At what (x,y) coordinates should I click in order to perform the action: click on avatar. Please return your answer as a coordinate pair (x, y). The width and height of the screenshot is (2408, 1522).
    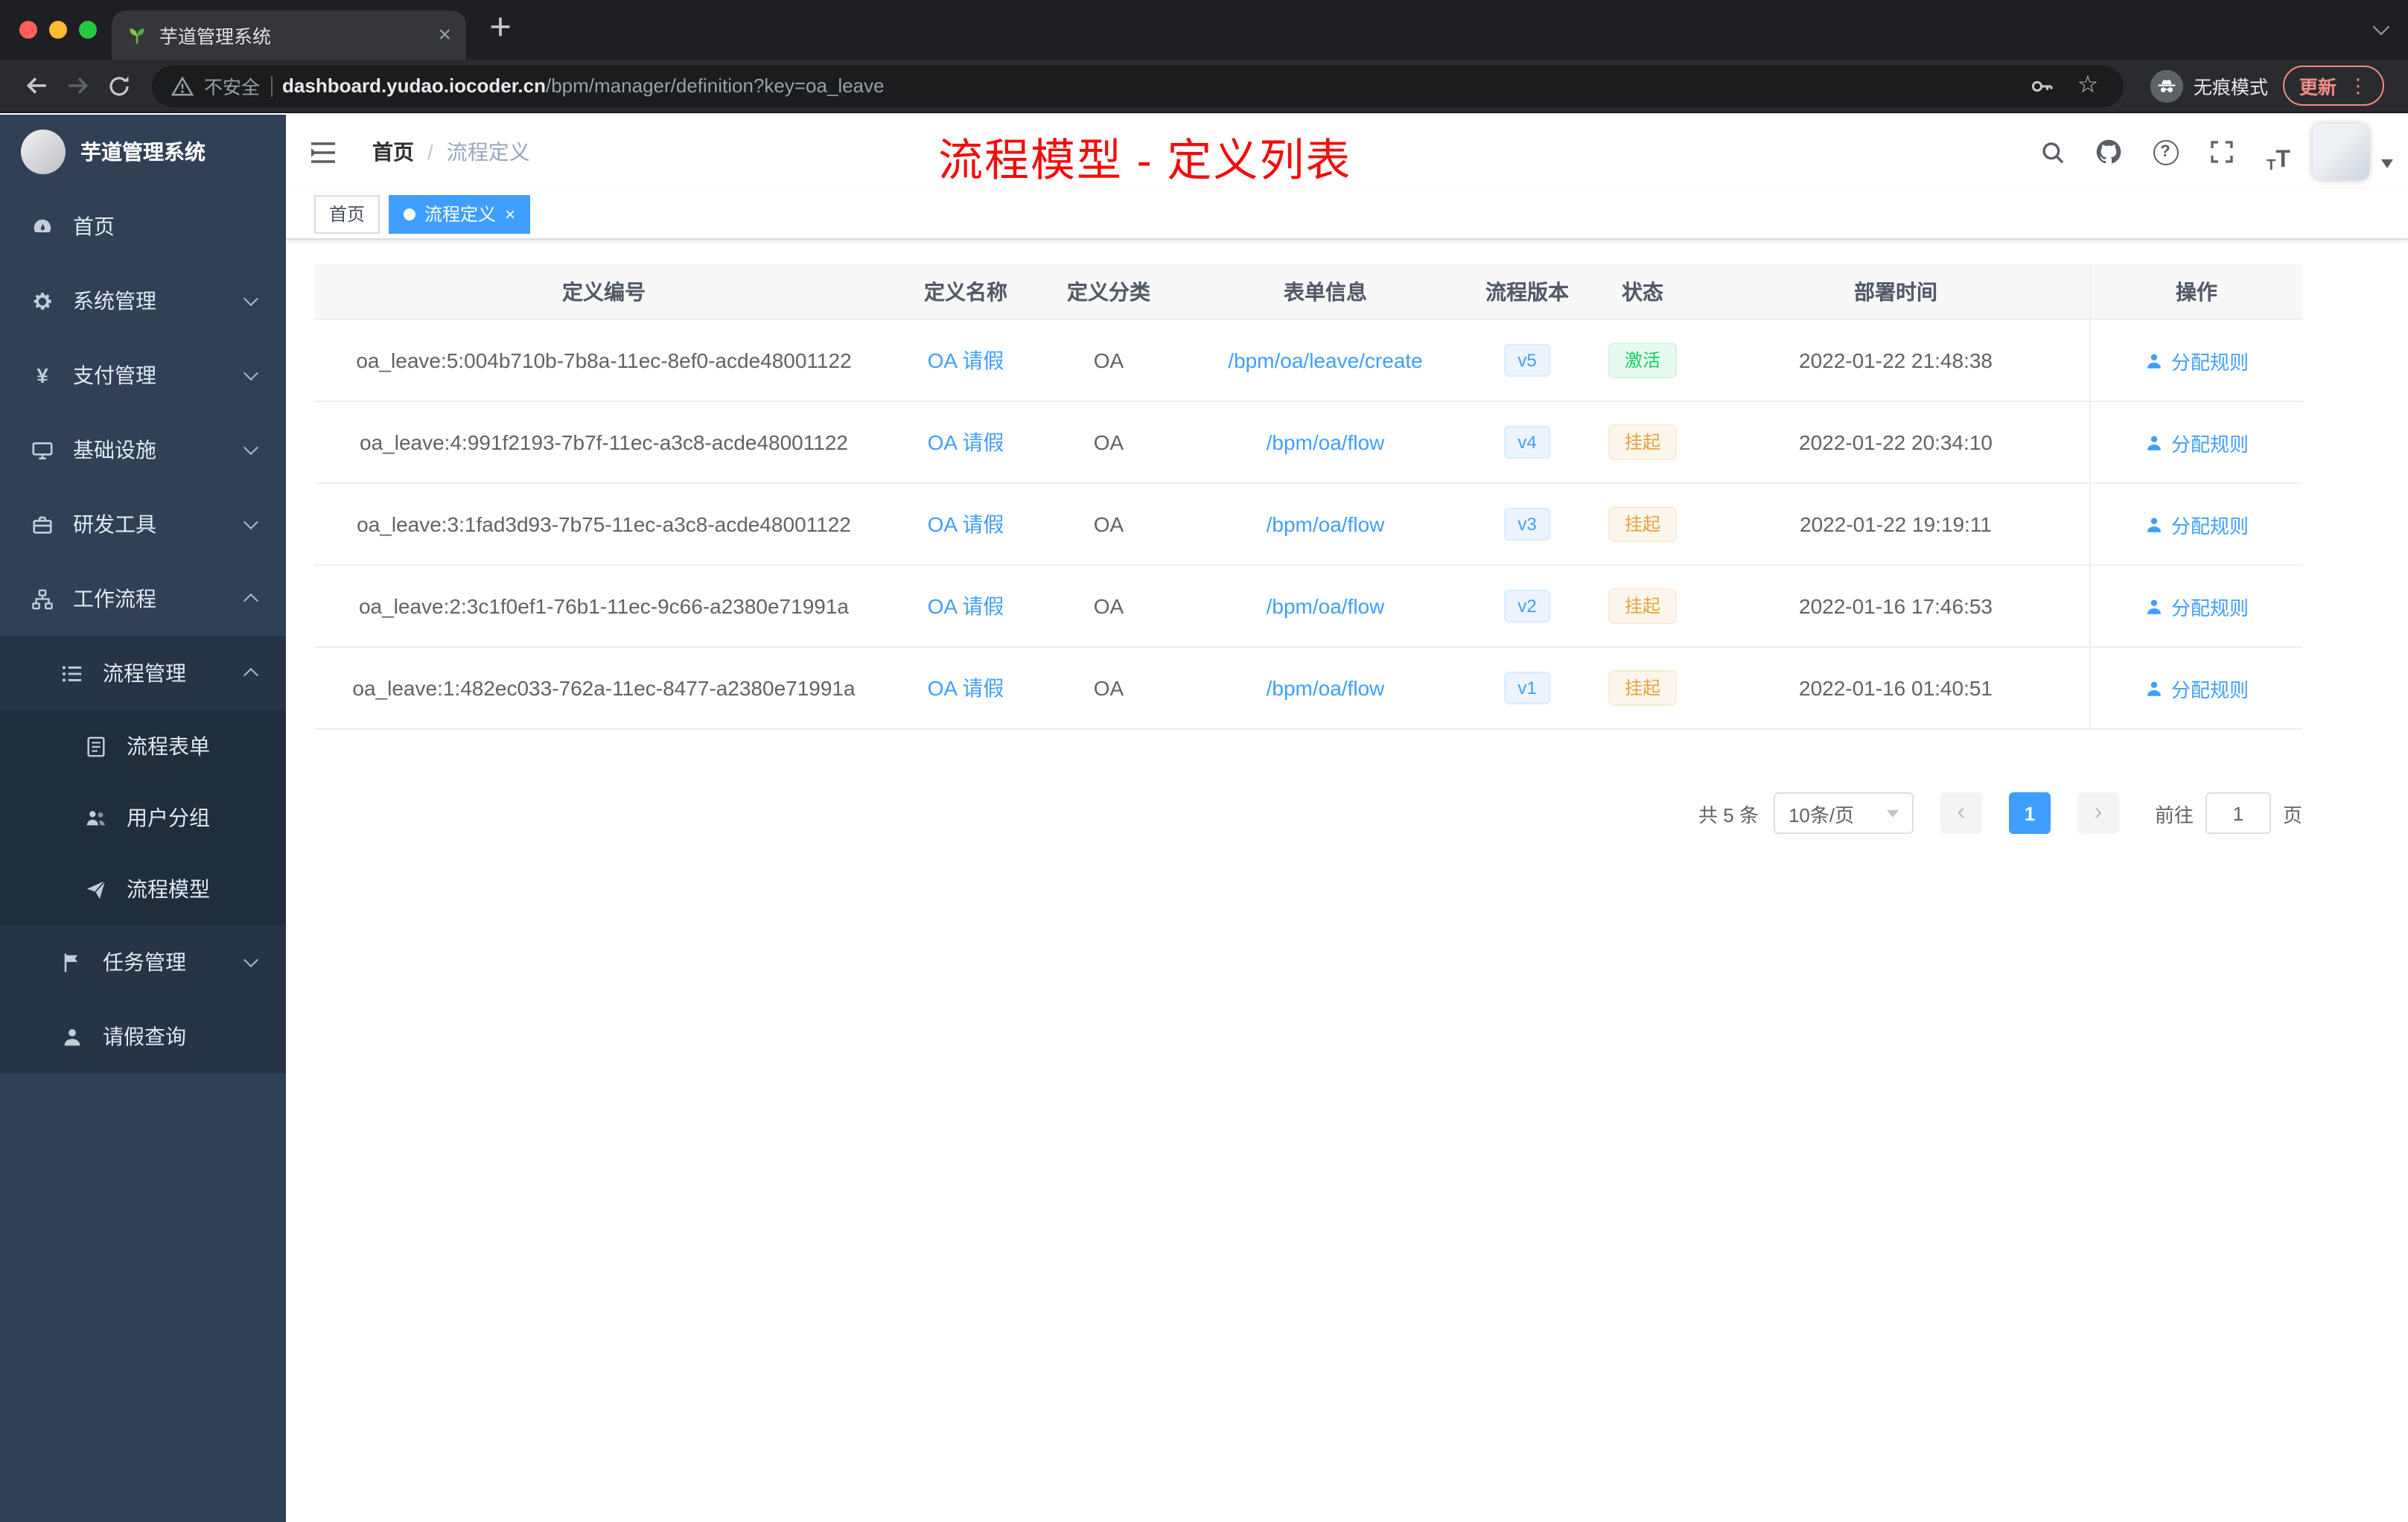
    Looking at the image, I should click on (2341, 152).